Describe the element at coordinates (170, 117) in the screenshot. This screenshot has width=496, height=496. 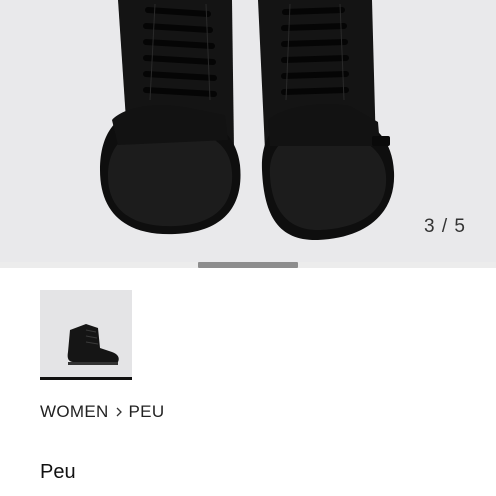
I see `left-boot` at that location.